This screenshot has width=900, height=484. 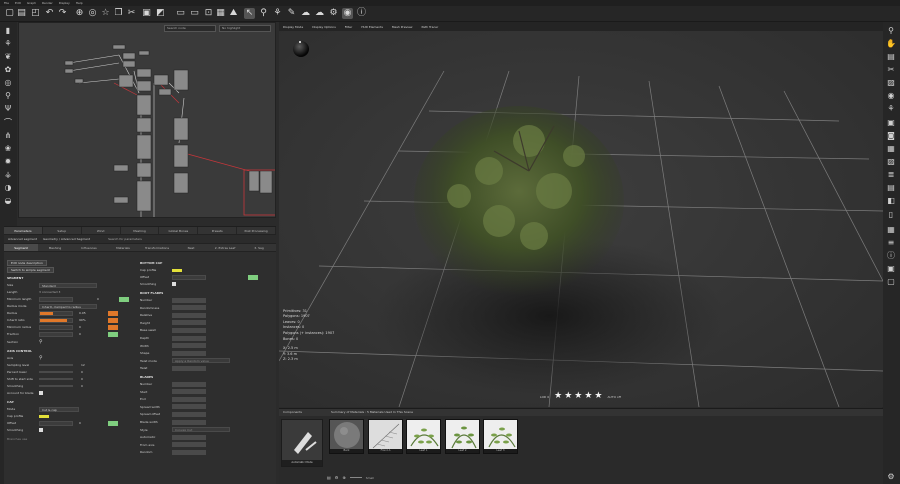 I want to click on star-icon: ☆, so click(x=105, y=13).